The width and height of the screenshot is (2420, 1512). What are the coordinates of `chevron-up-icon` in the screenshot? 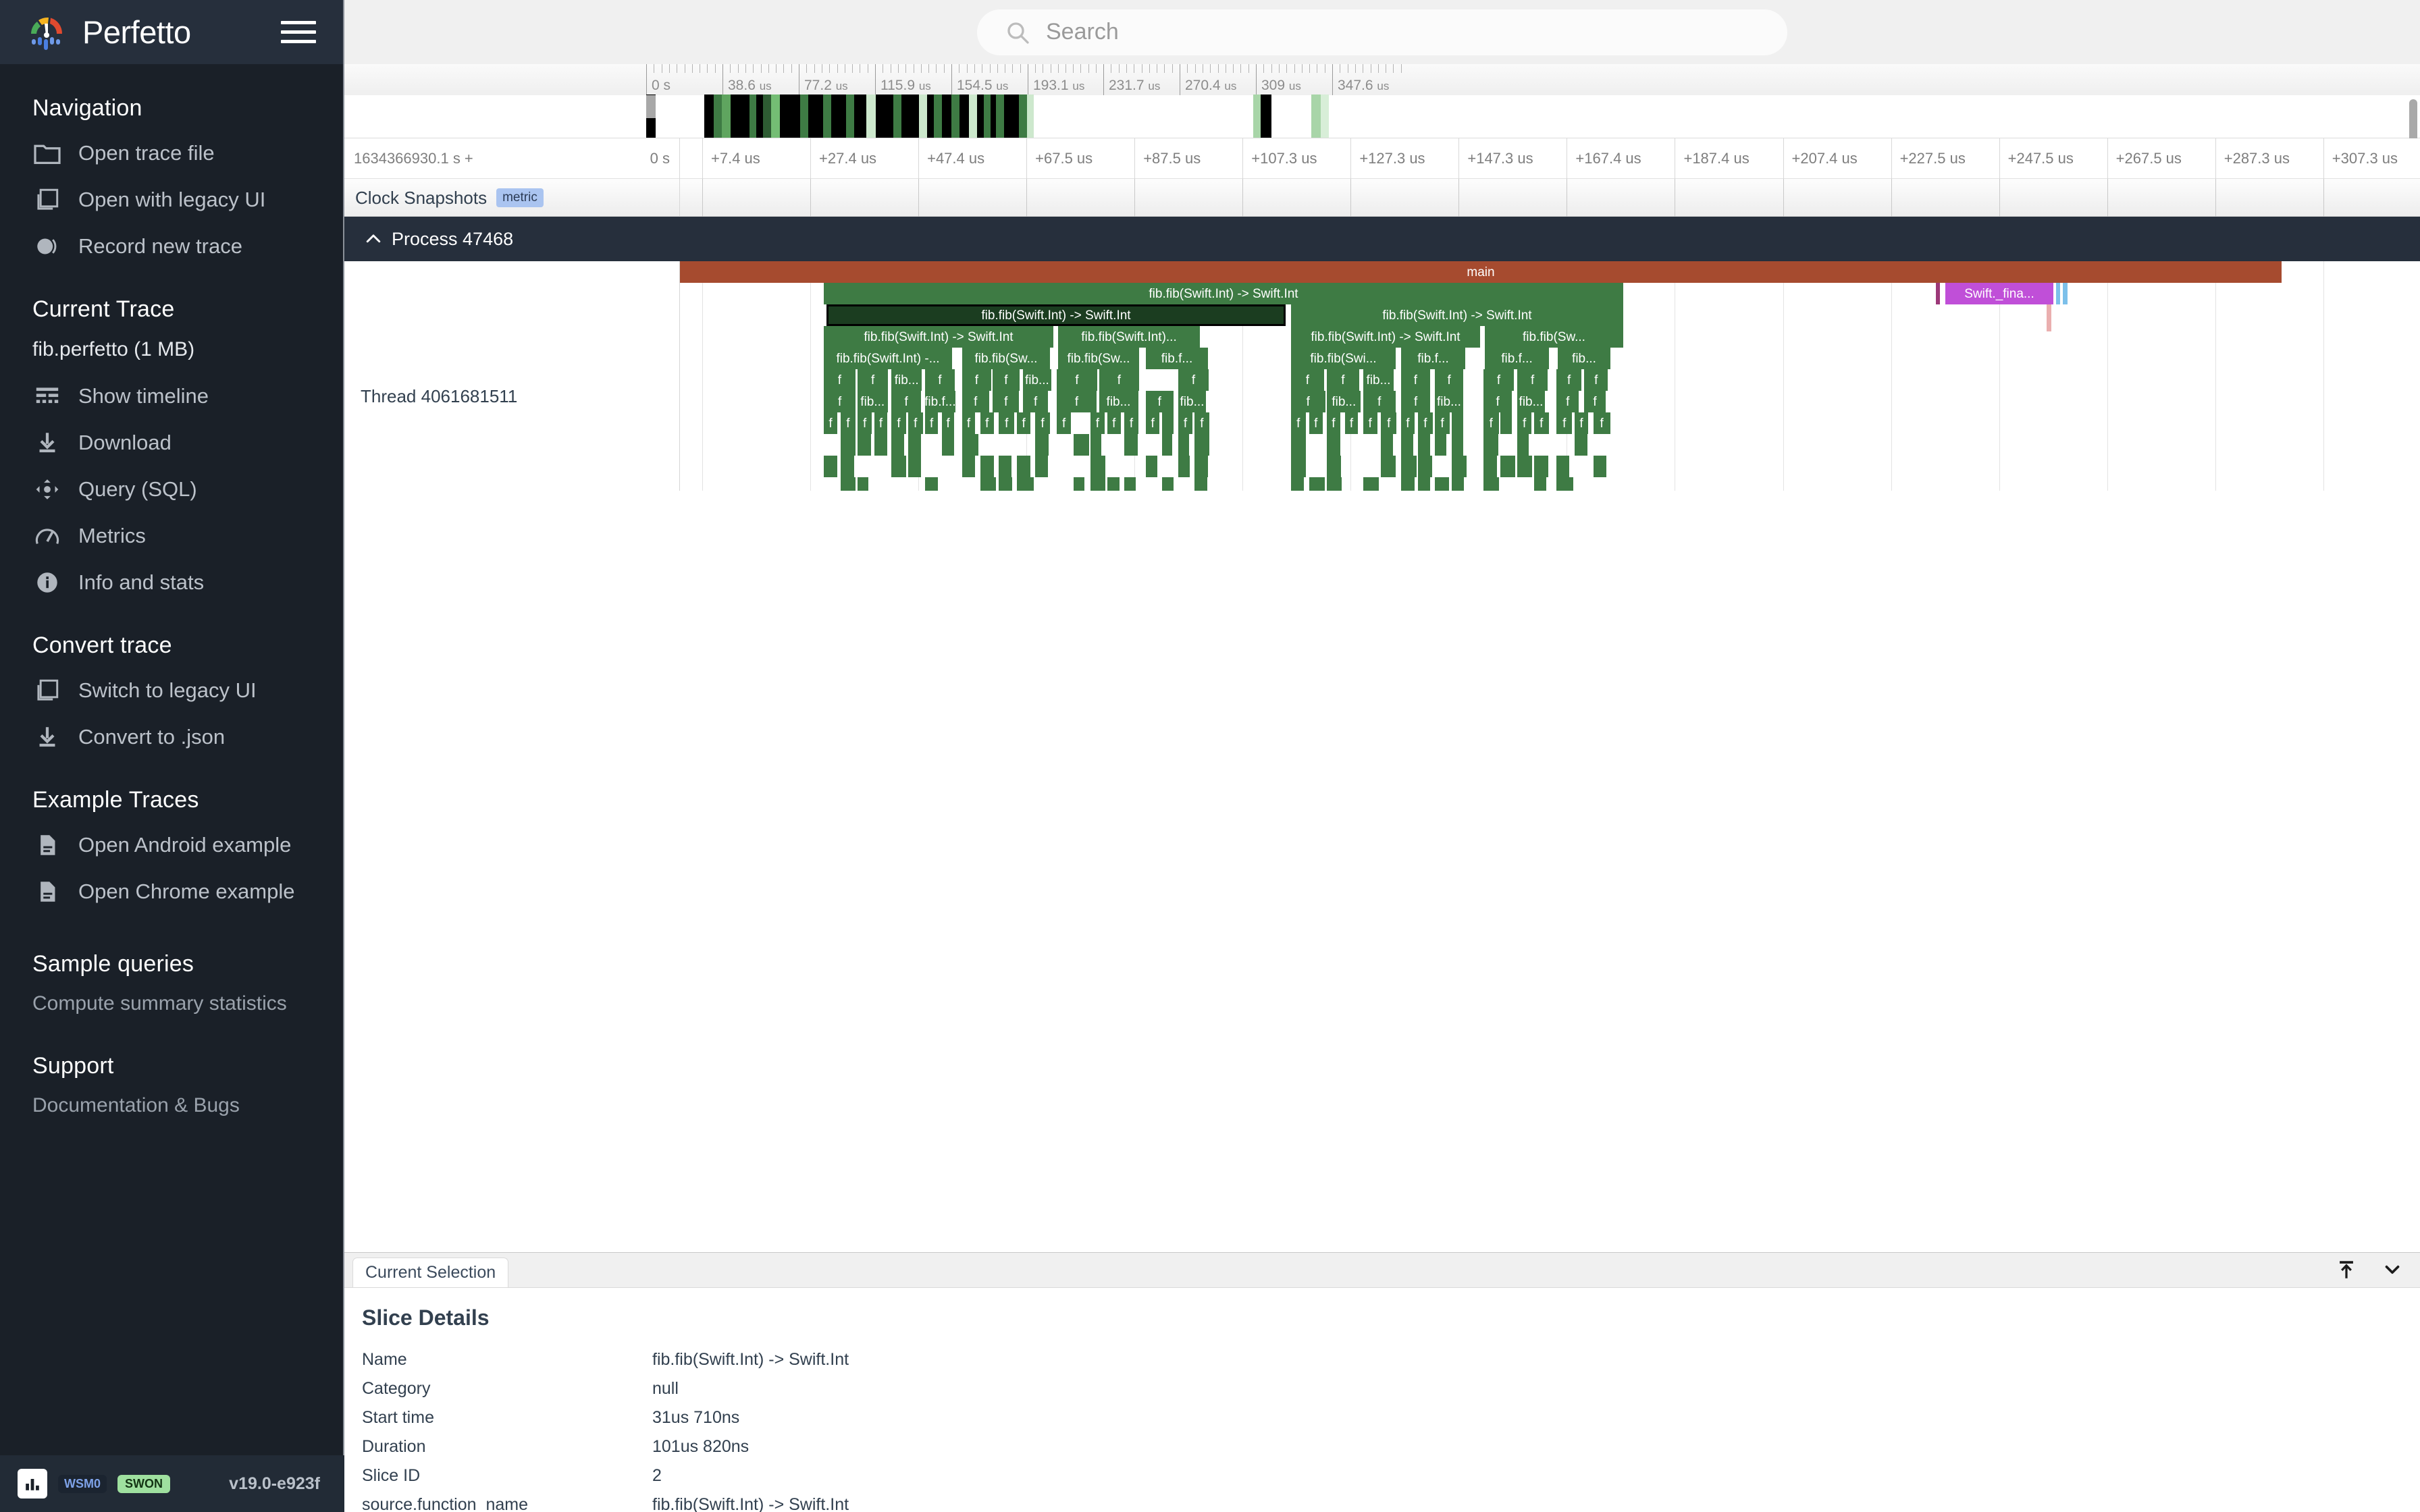 It's located at (373, 239).